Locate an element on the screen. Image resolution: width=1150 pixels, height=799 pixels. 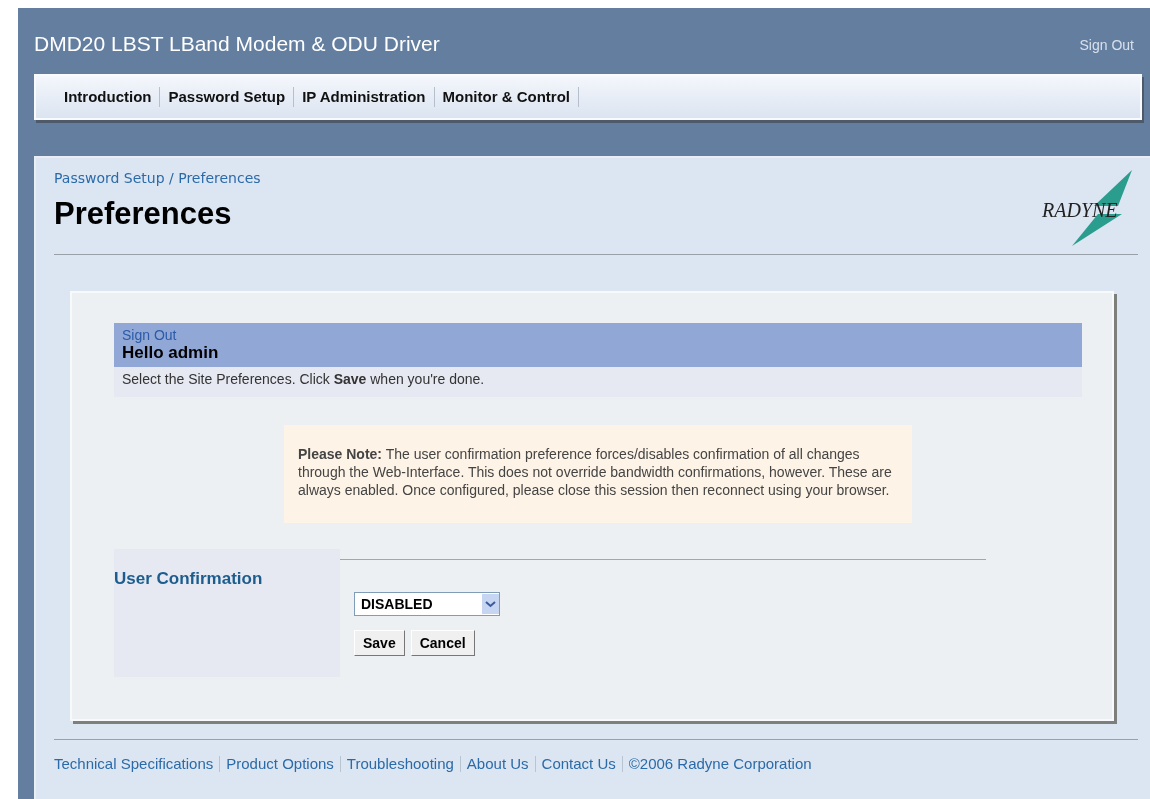
footer-link: Contact Us is located at coordinates (578, 764).